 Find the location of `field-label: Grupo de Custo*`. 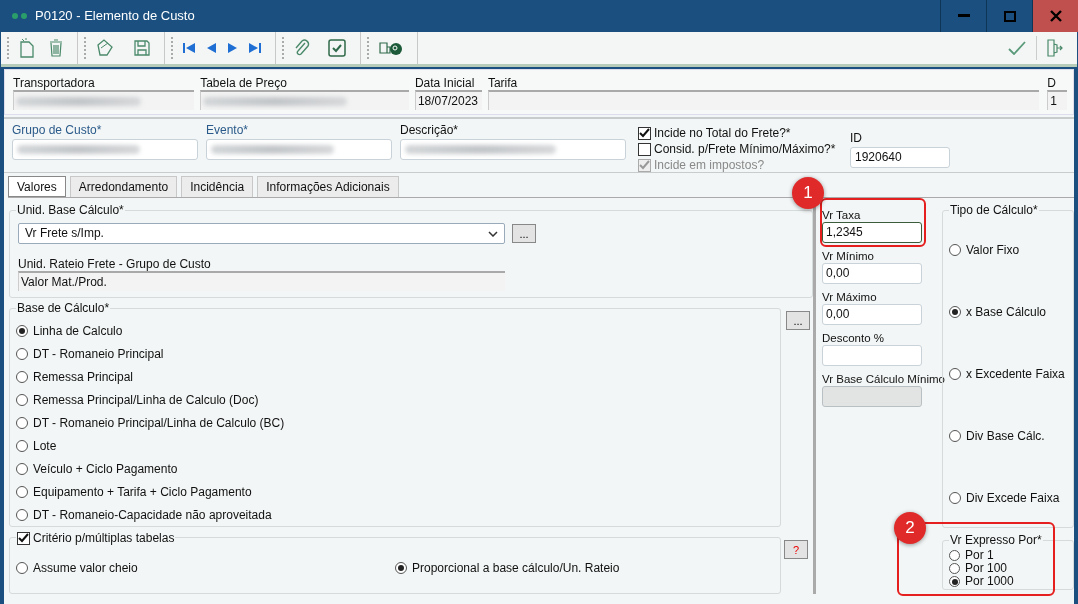

field-label: Grupo de Custo* is located at coordinates (57, 130).